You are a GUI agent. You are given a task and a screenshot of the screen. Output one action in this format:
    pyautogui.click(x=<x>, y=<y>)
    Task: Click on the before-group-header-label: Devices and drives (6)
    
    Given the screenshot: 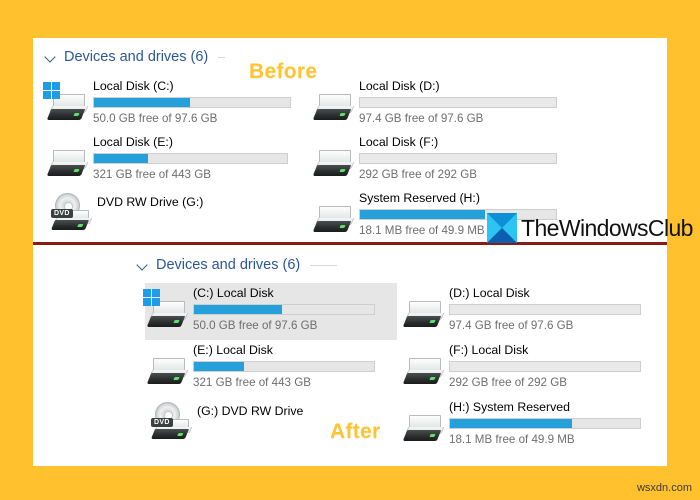 What is the action you would take?
    pyautogui.click(x=136, y=57)
    